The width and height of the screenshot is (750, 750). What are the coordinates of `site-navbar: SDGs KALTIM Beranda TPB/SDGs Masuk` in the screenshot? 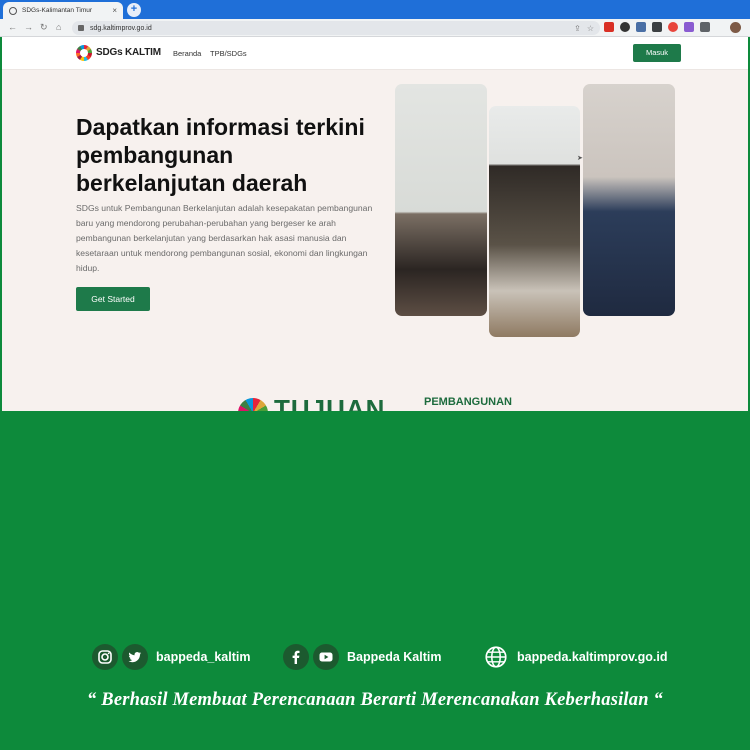 It's located at (375, 53).